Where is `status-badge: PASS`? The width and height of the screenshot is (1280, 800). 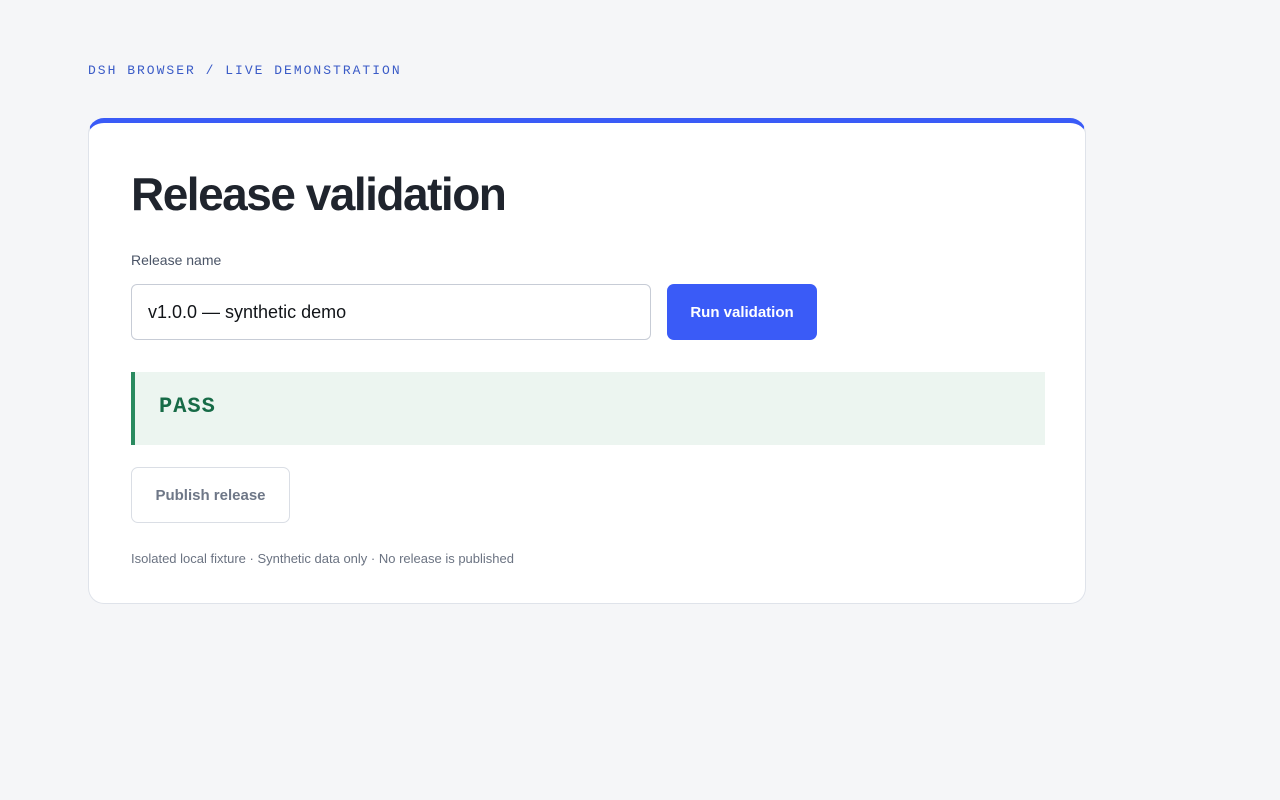 status-badge: PASS is located at coordinates (187, 406).